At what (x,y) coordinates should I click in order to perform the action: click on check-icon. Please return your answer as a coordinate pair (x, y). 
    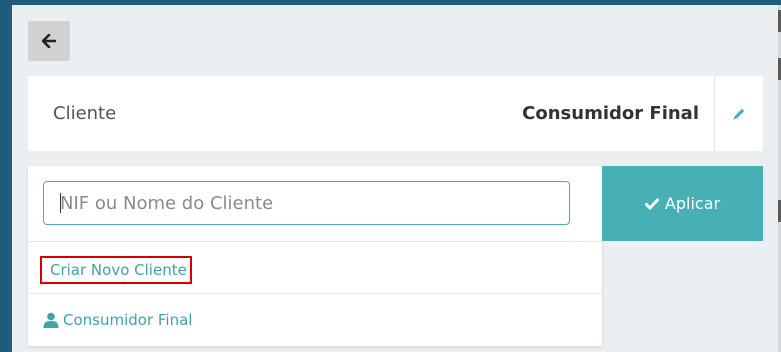
    Looking at the image, I should click on (651, 203).